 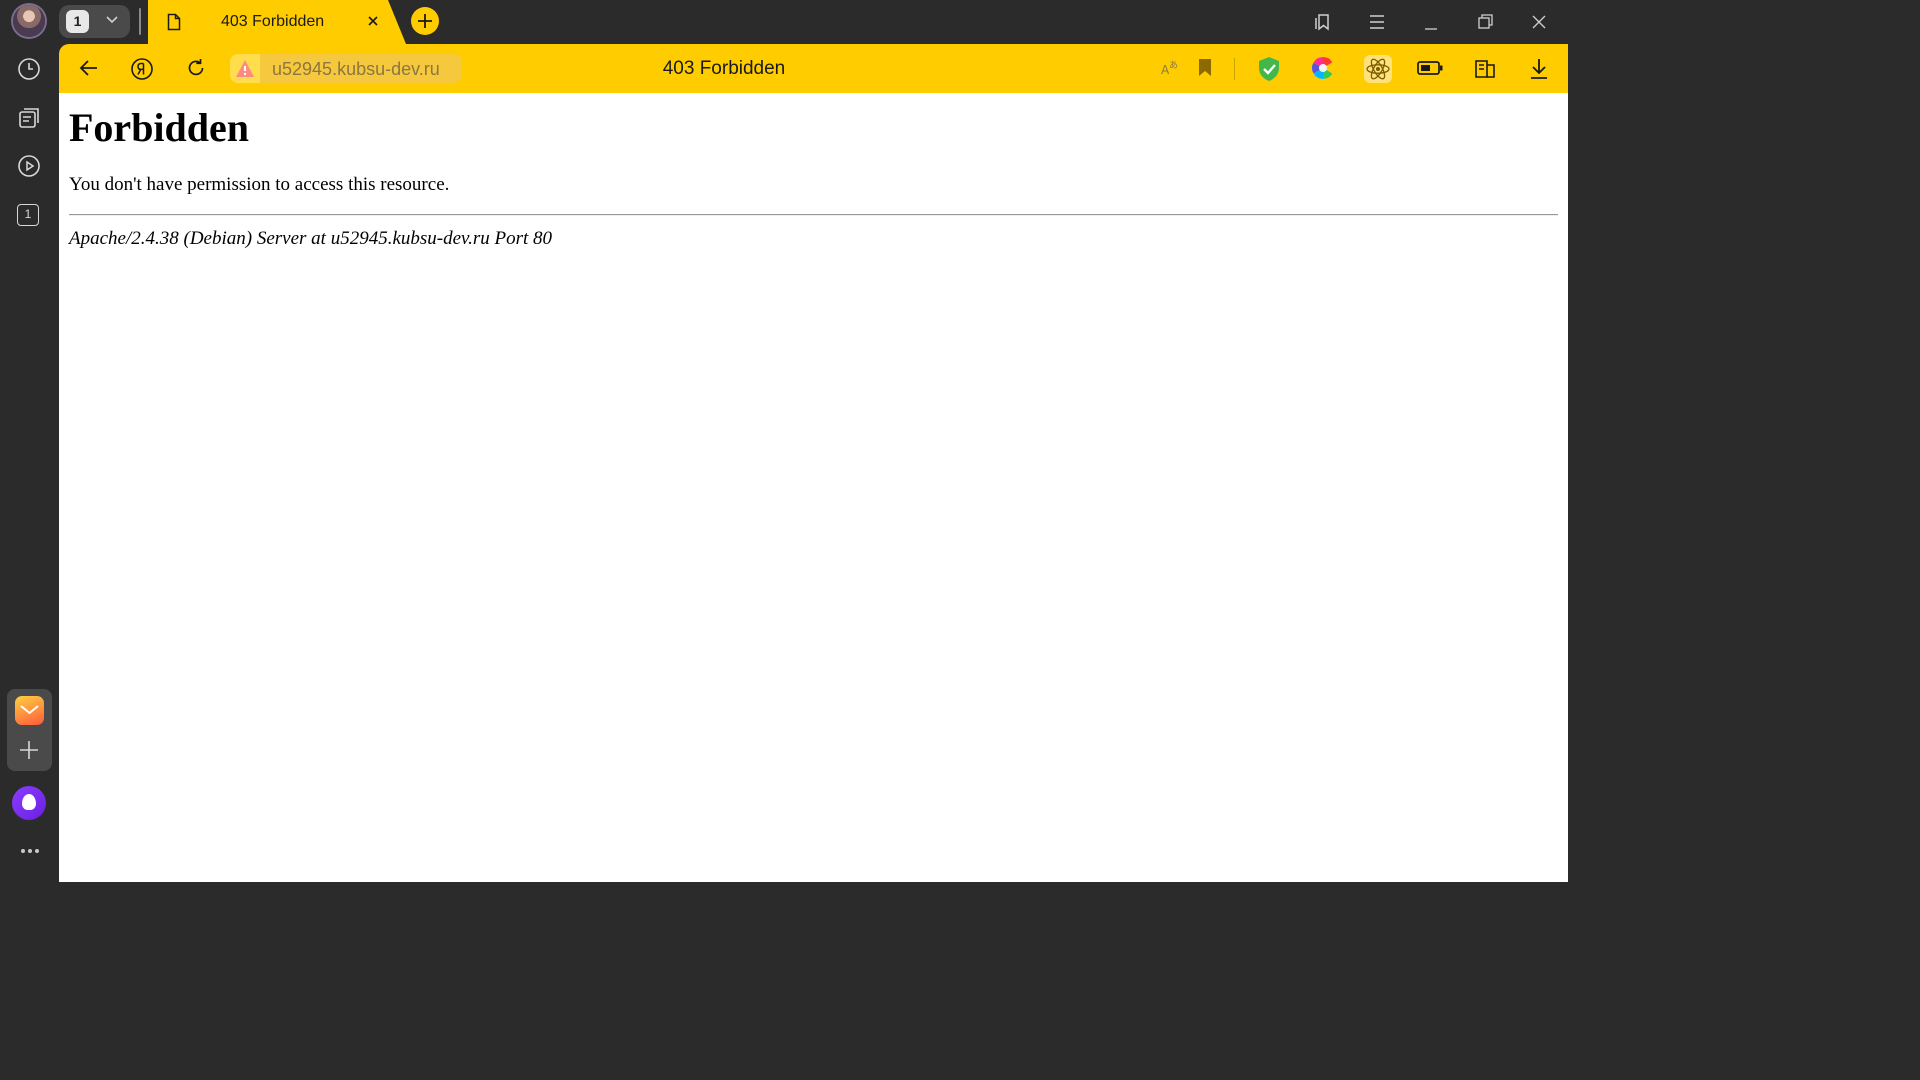 What do you see at coordinates (94, 21) in the screenshot?
I see `tabs-overview-button: 1` at bounding box center [94, 21].